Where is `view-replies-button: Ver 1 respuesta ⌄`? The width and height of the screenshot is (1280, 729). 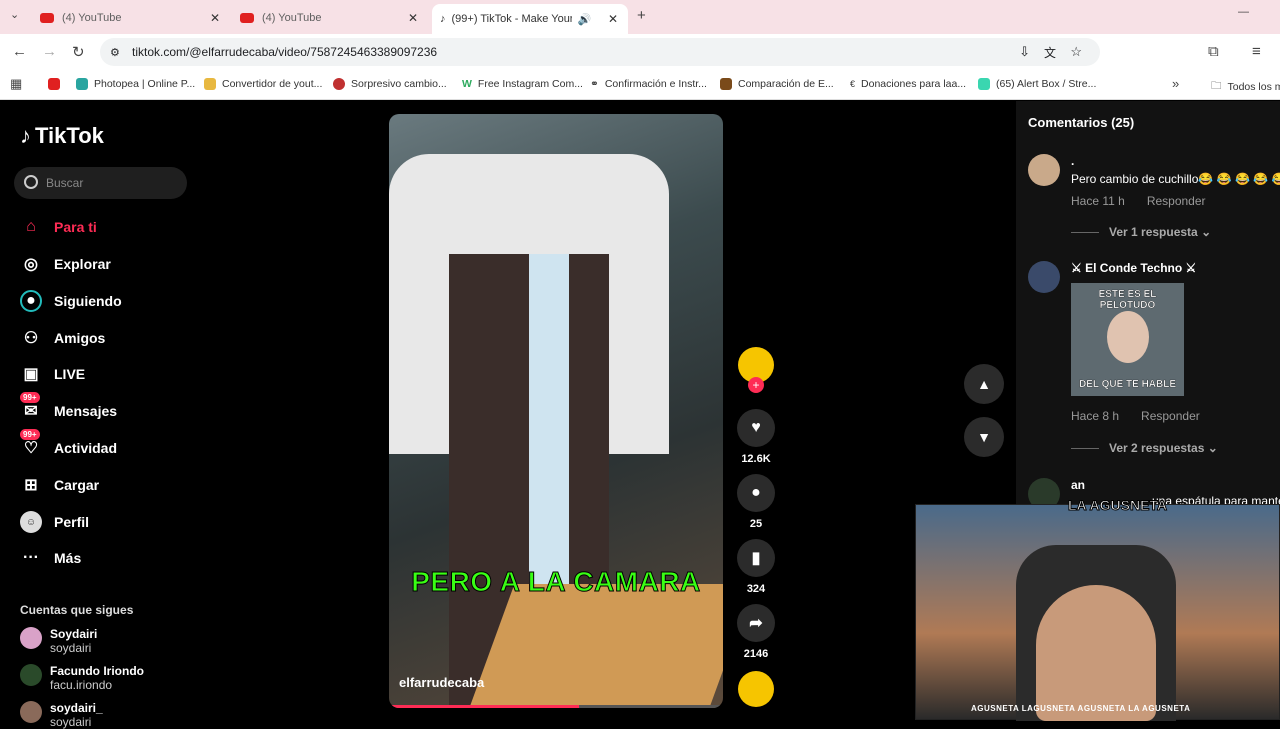 view-replies-button: Ver 1 respuesta ⌄ is located at coordinates (1141, 232).